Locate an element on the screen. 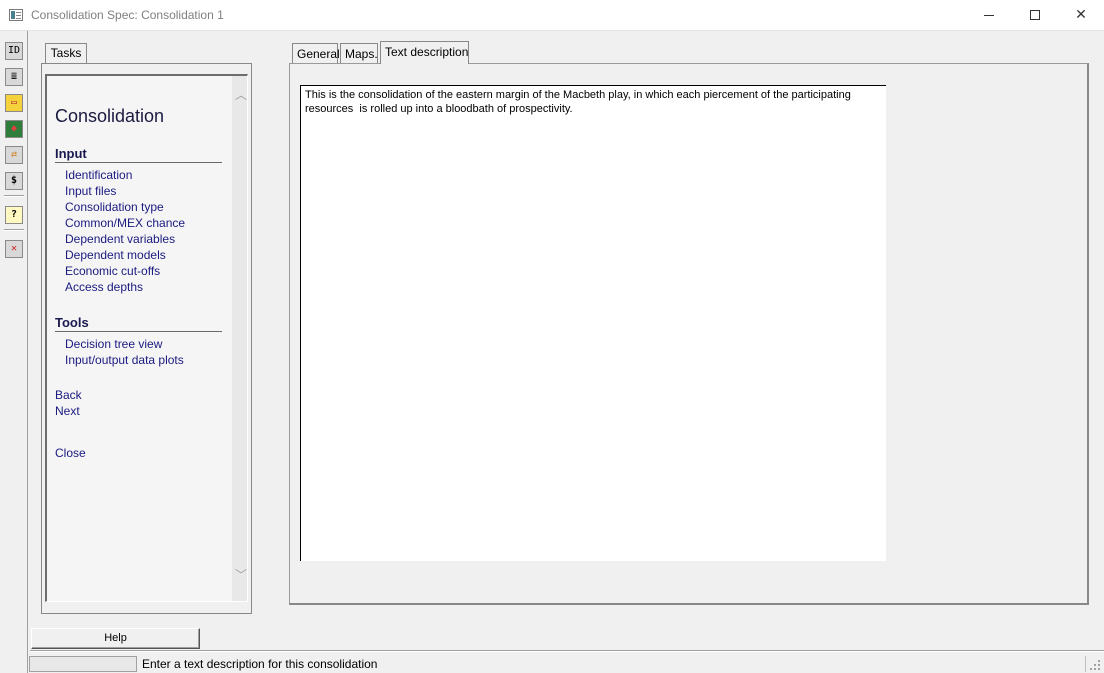 This screenshot has width=1104, height=673. tab-text-description: Text description is located at coordinates (424, 52).